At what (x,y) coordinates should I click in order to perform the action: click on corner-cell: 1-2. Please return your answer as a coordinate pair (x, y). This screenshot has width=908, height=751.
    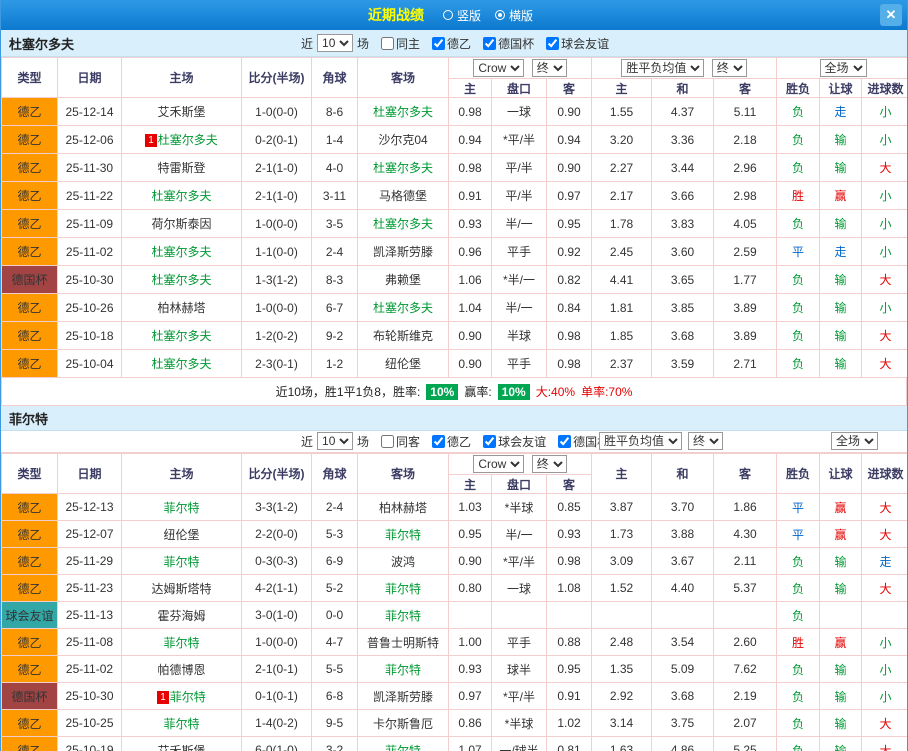
    Looking at the image, I should click on (334, 363).